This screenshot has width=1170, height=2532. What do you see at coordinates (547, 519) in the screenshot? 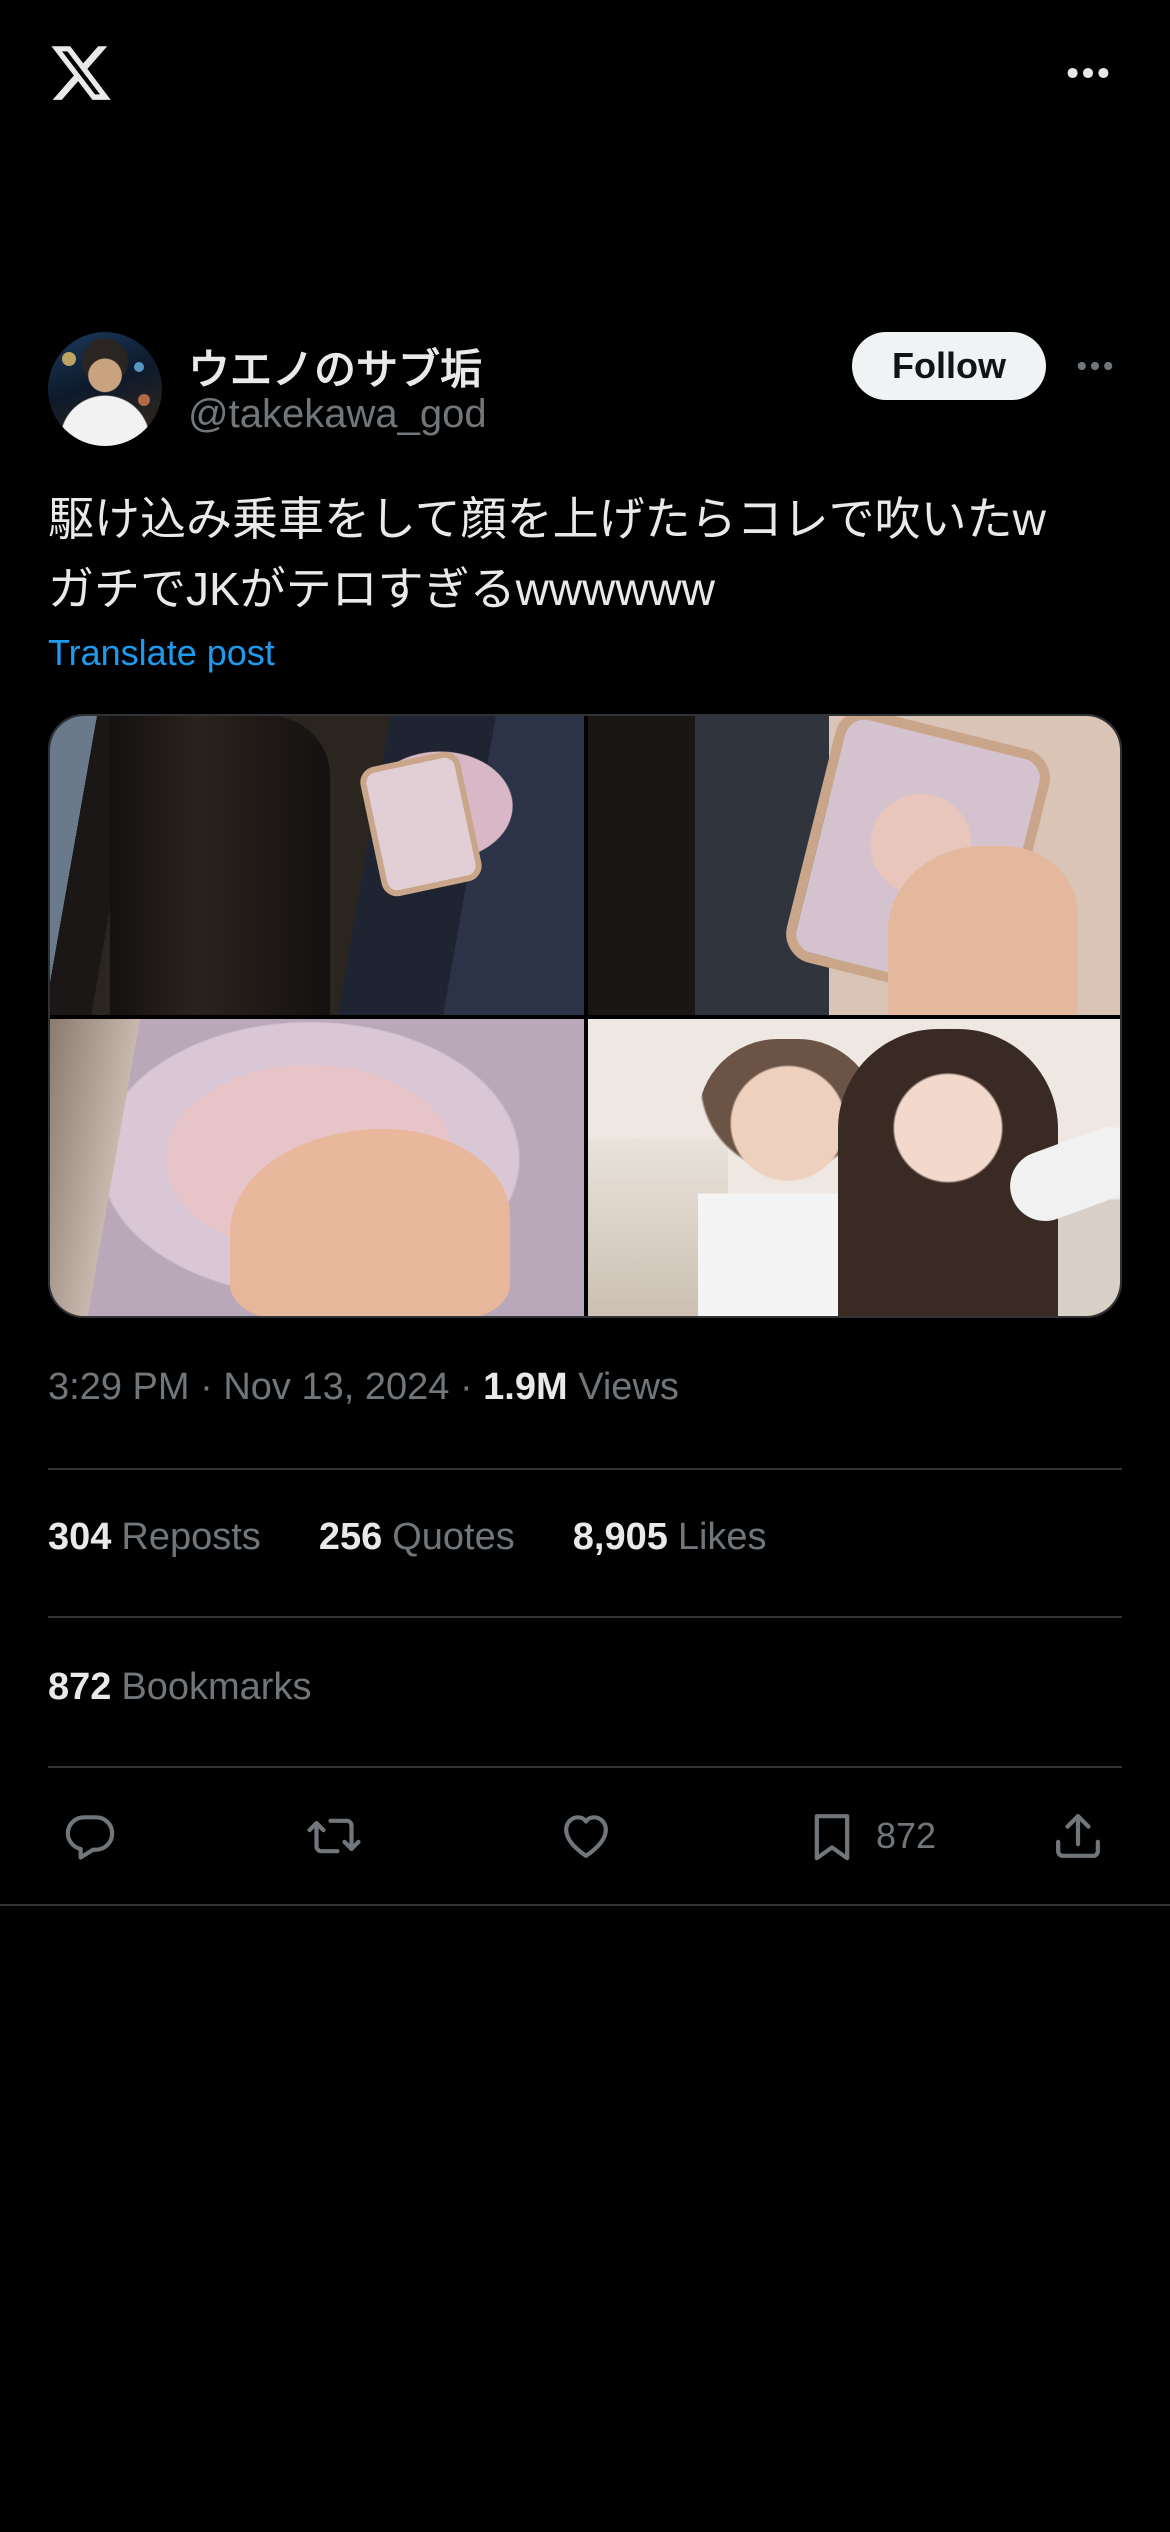
I see `post-text-line: 駆け込み乗車をして顔を上げたらコレで吹いたw` at bounding box center [547, 519].